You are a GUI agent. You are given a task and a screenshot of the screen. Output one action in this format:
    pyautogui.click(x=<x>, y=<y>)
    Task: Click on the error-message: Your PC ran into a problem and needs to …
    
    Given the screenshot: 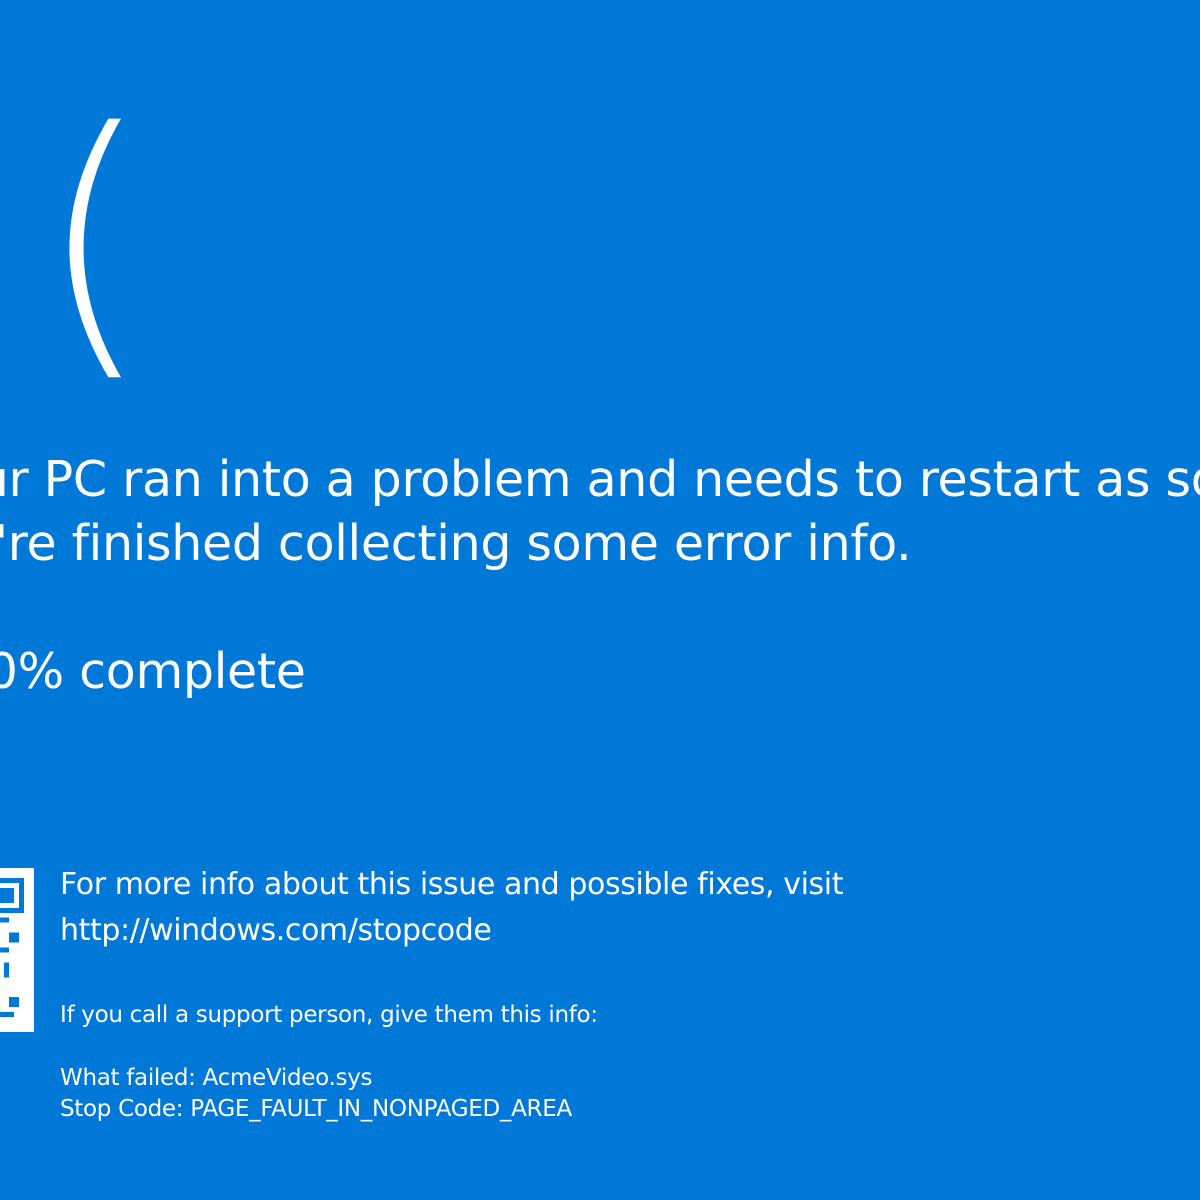 What is the action you would take?
    pyautogui.click(x=600, y=512)
    